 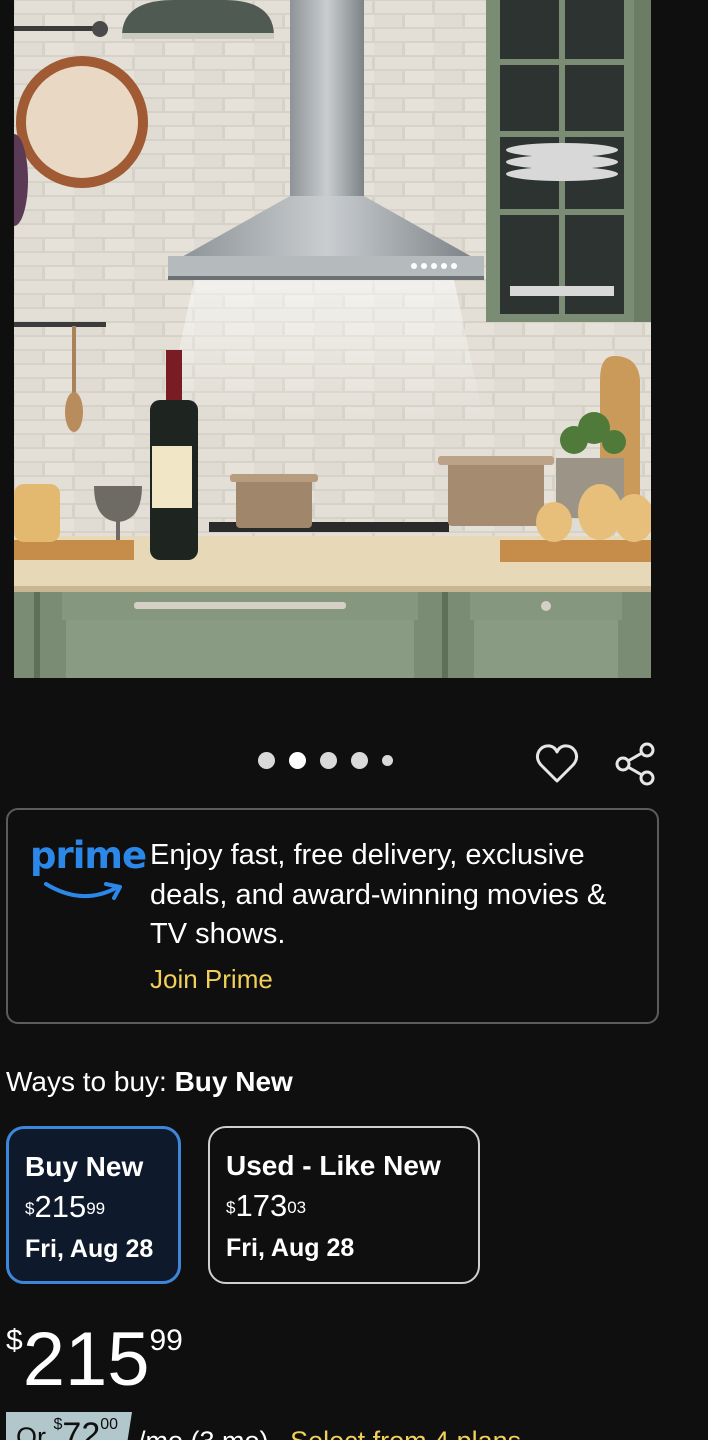 I want to click on share-icon, so click(x=635, y=764).